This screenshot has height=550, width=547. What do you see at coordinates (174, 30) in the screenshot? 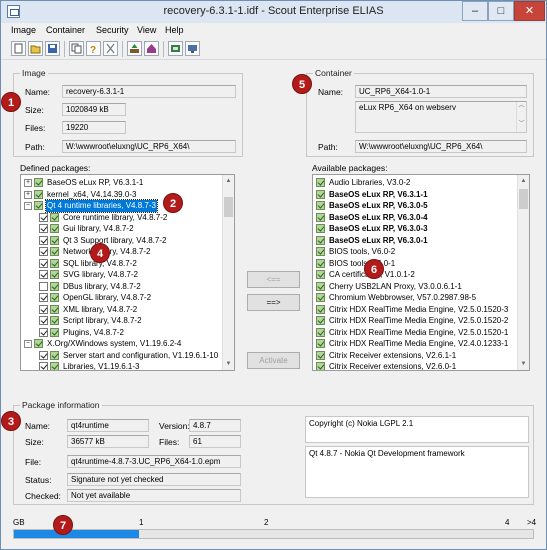
I see `menu-help: Help` at bounding box center [174, 30].